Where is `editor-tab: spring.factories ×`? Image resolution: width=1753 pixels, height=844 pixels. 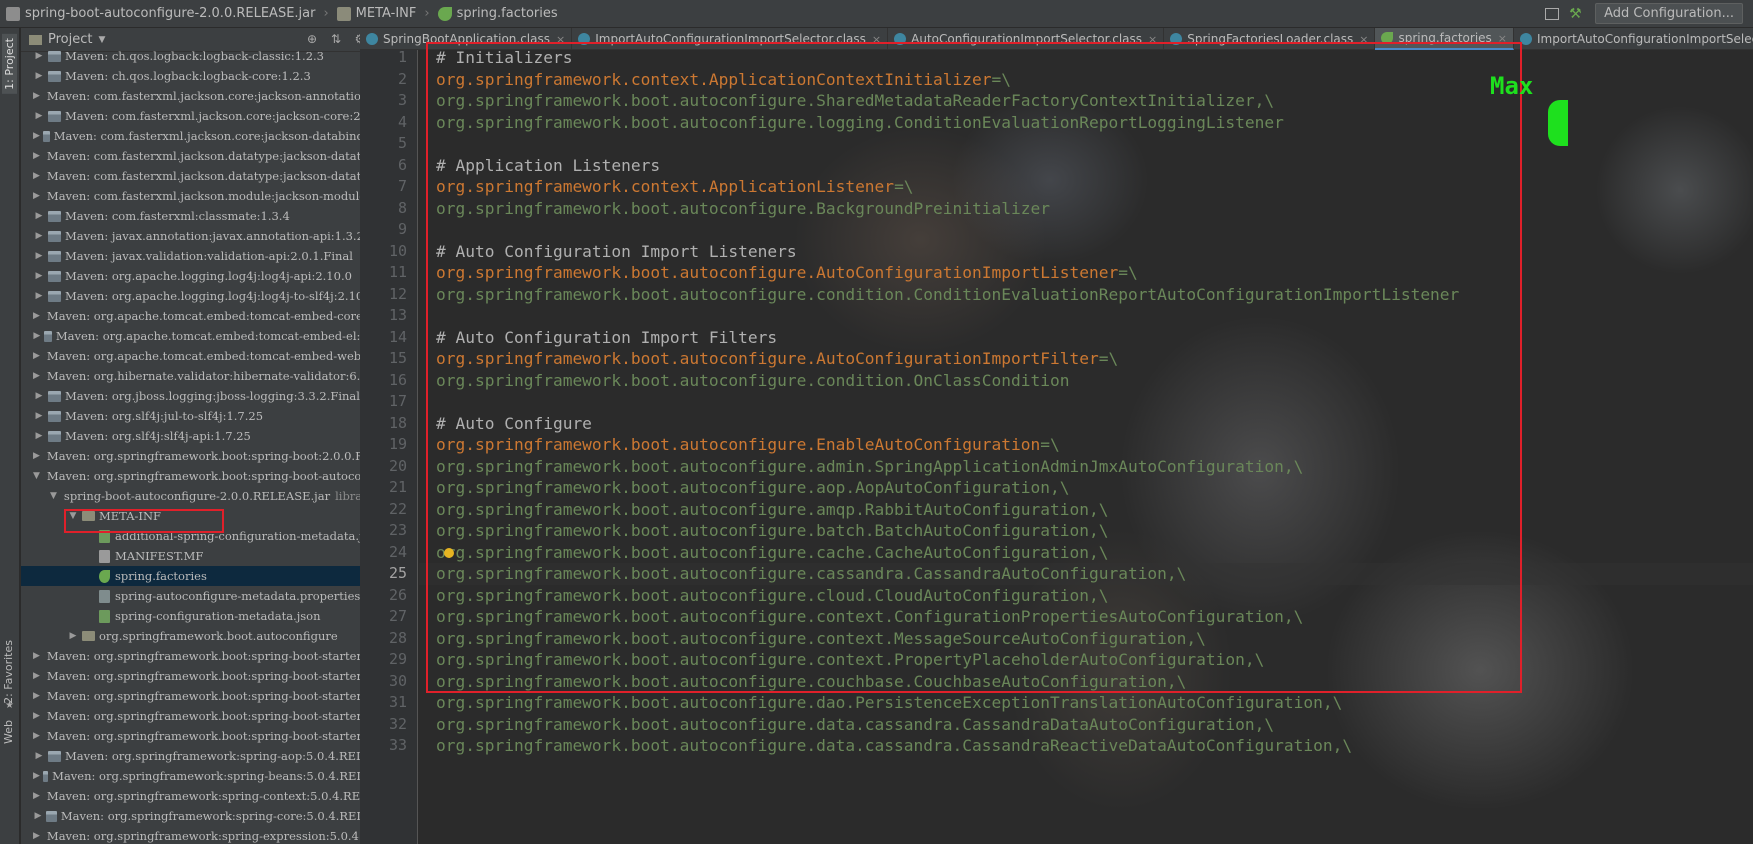 editor-tab: spring.factories × is located at coordinates (1445, 39).